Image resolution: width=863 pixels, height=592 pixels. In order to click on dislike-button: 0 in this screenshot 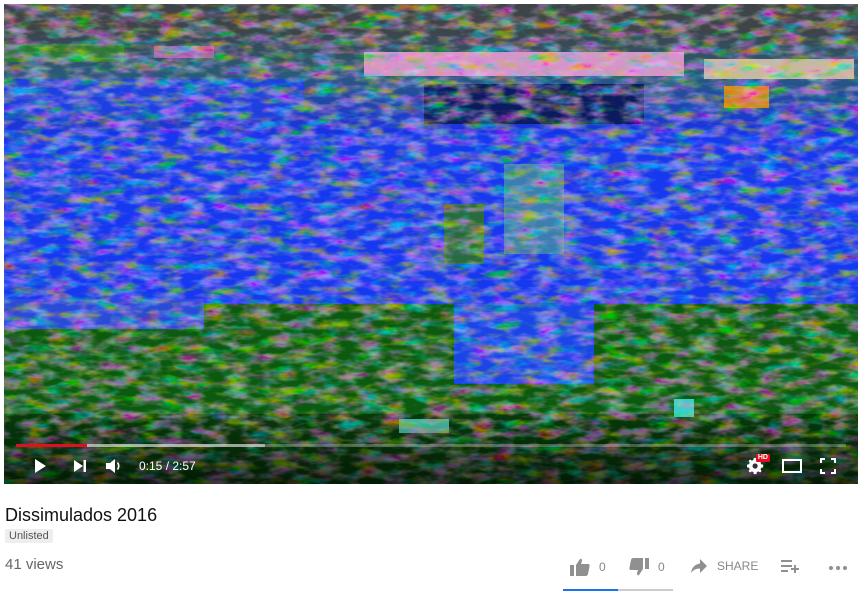, I will do `click(647, 567)`.